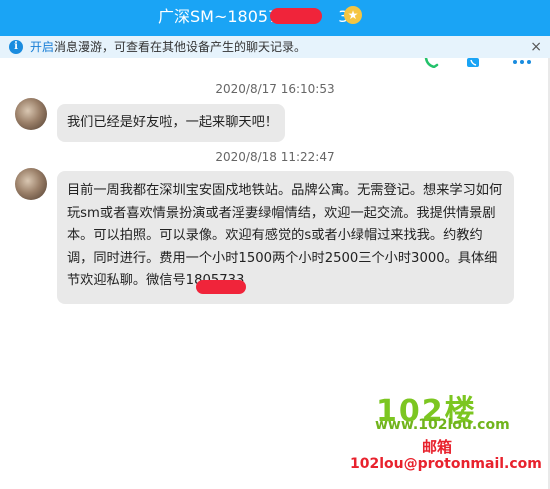 This screenshot has height=489, width=550. I want to click on video-call-icon, so click(474, 63).